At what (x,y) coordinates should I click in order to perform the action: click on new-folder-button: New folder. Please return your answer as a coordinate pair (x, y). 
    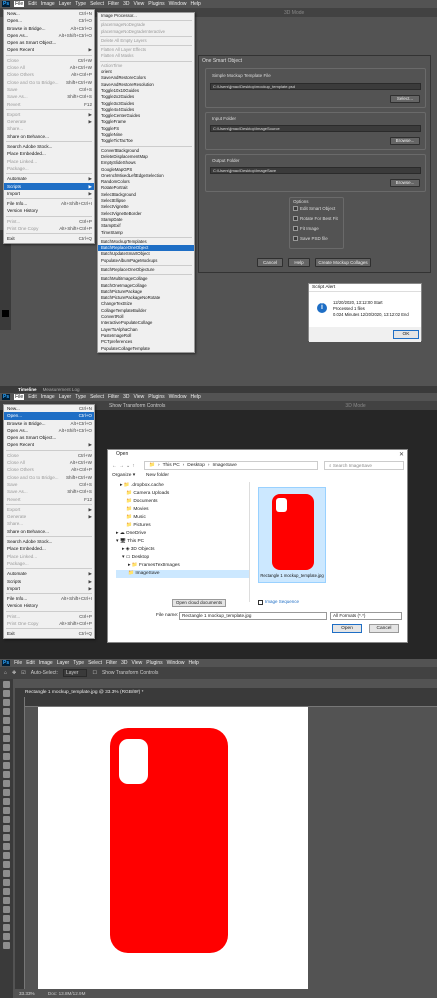
    Looking at the image, I should click on (157, 475).